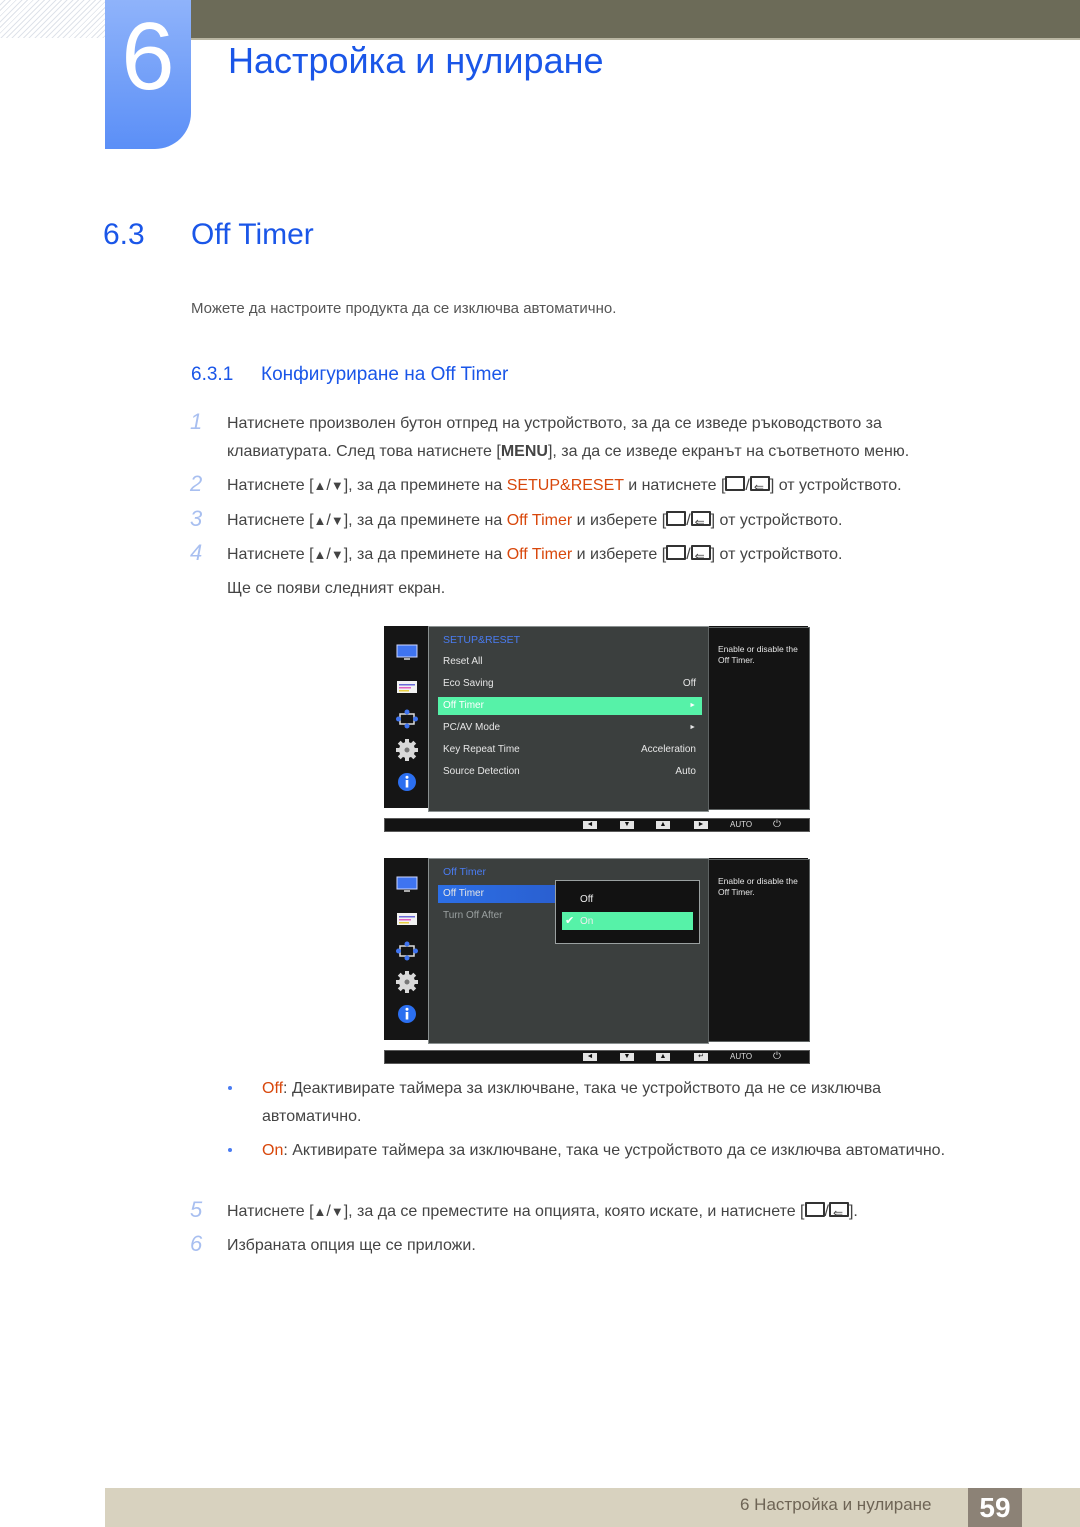  I want to click on menu-item-off-timer: Off Timer, so click(498, 894).